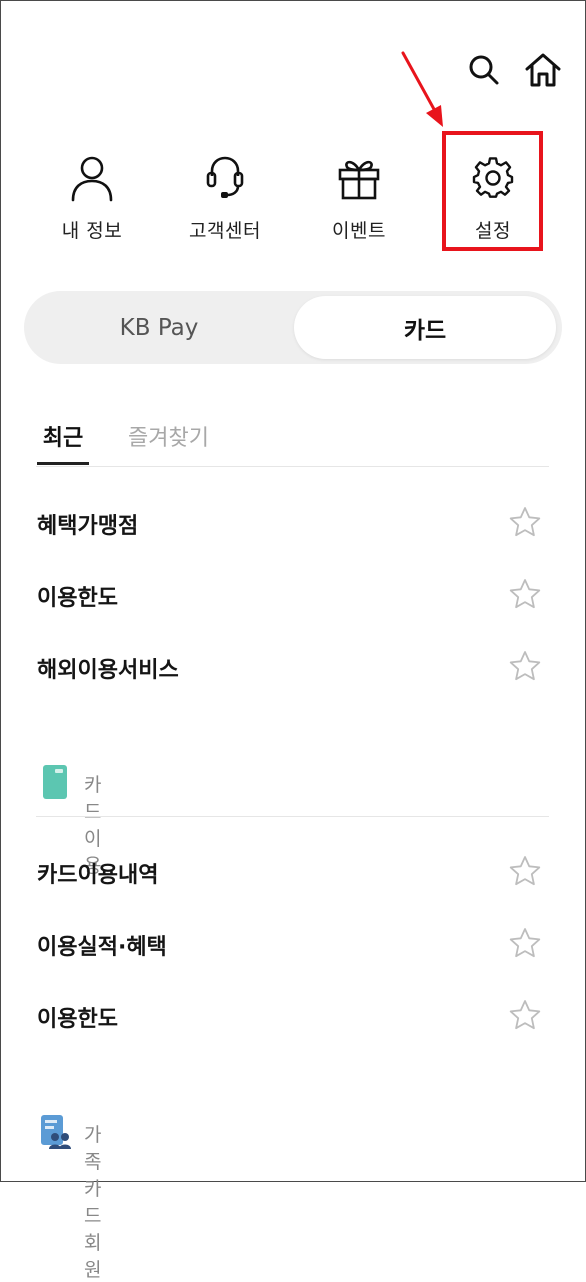 This screenshot has height=1282, width=586. Describe the element at coordinates (293, 522) in the screenshot. I see `list-item: 혜택가맹점` at that location.